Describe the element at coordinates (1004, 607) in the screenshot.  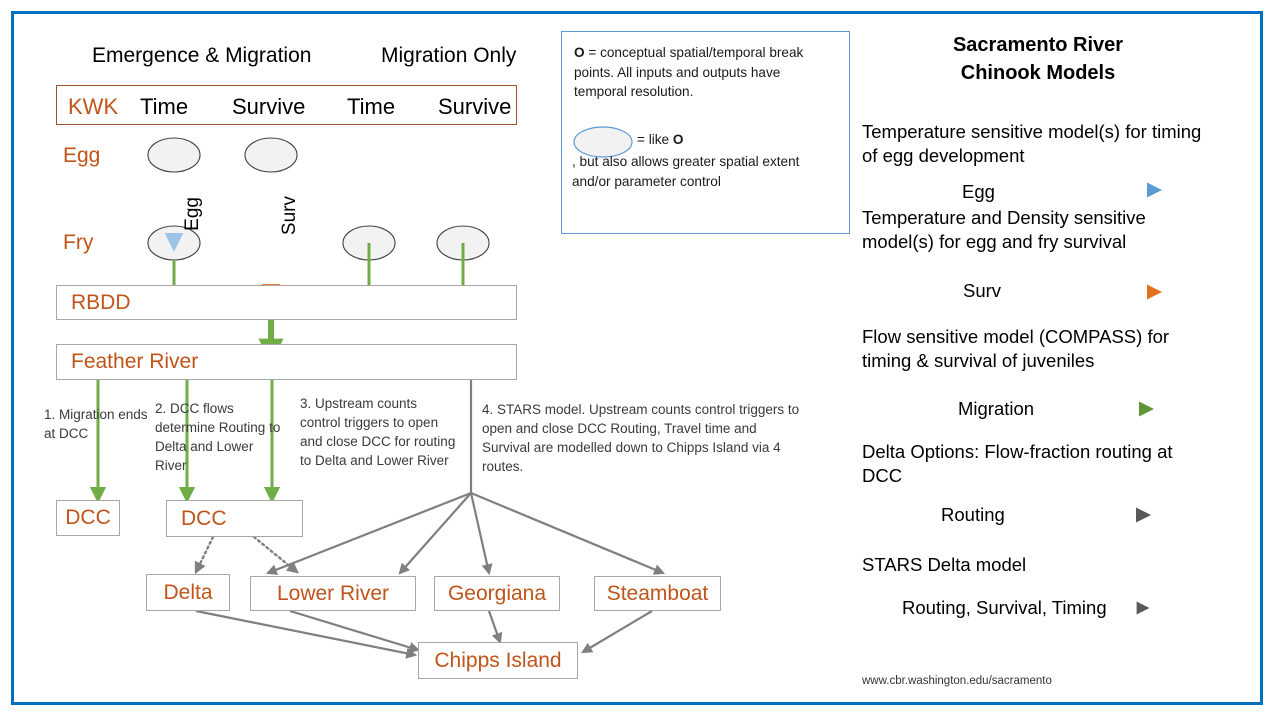
I see `legend-arrow-label-stars: Routing, Survival, Timing` at that location.